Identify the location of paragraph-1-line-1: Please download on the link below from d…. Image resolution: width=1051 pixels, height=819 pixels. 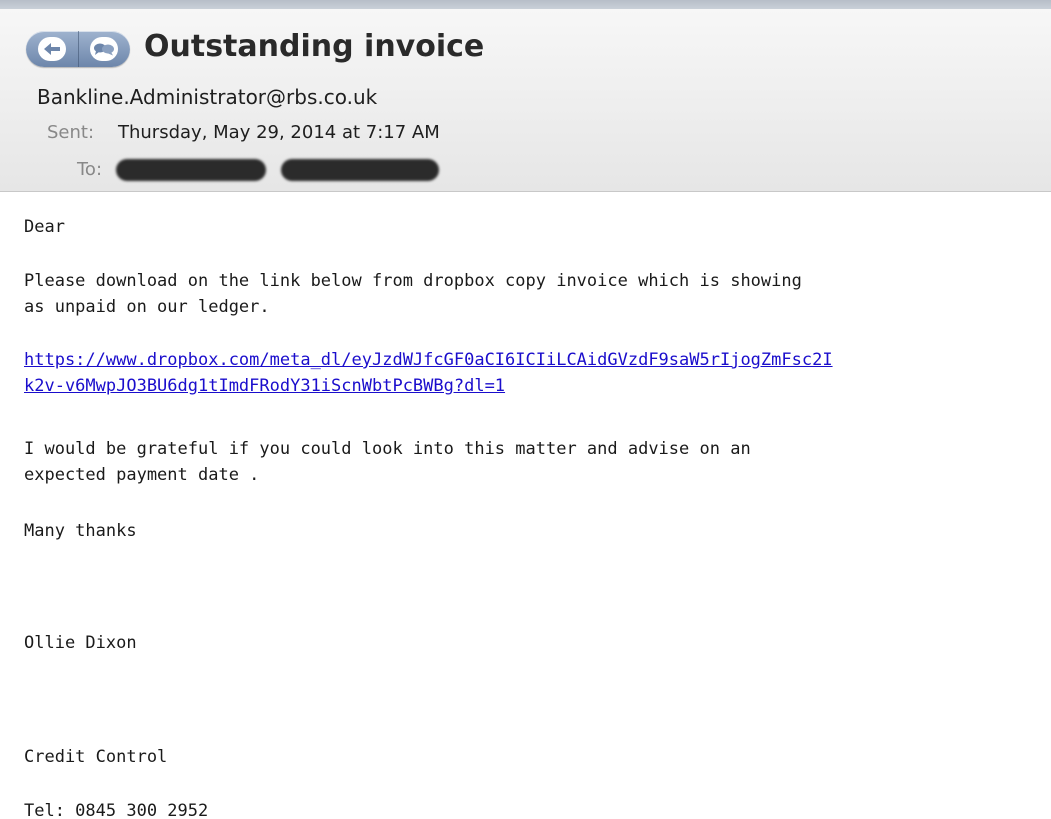
(413, 281).